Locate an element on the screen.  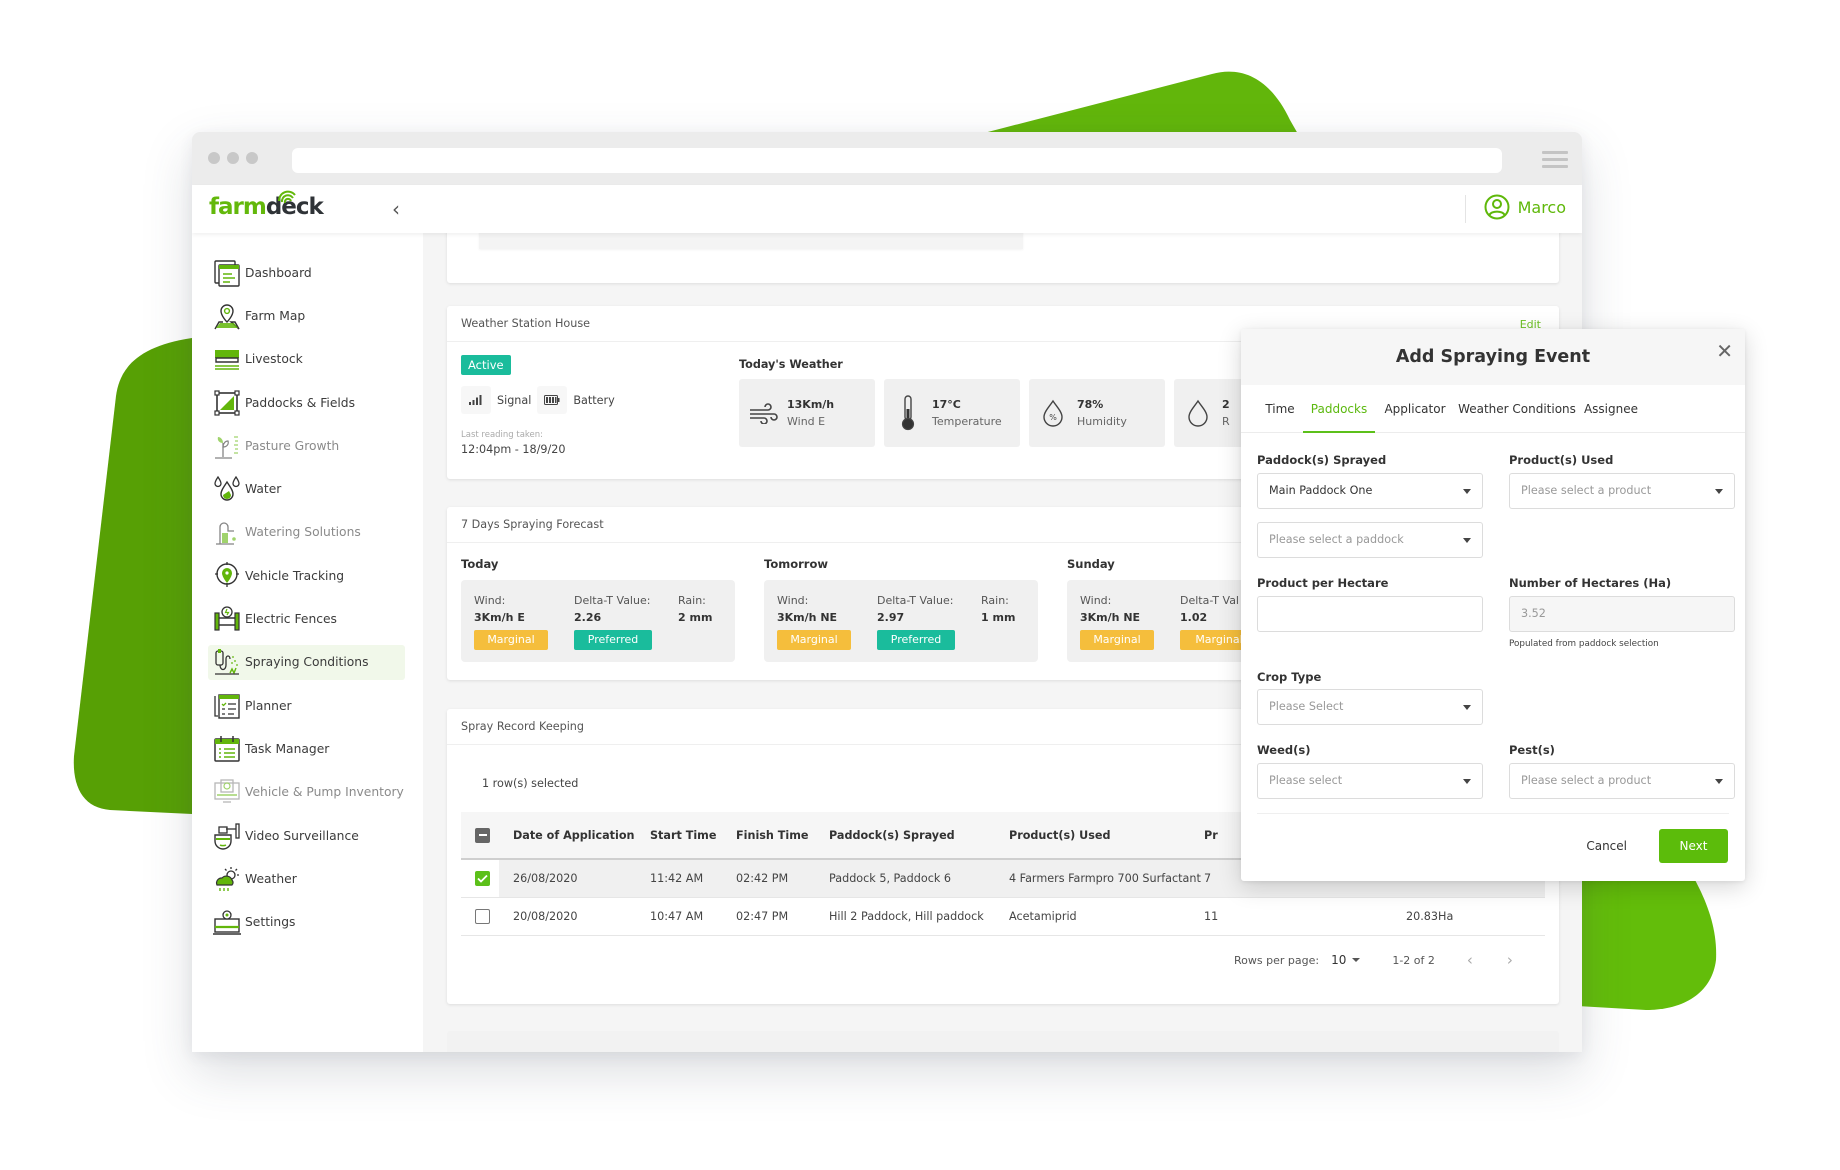
sidebar-item-dashboard: Dashboard is located at coordinates (307, 272).